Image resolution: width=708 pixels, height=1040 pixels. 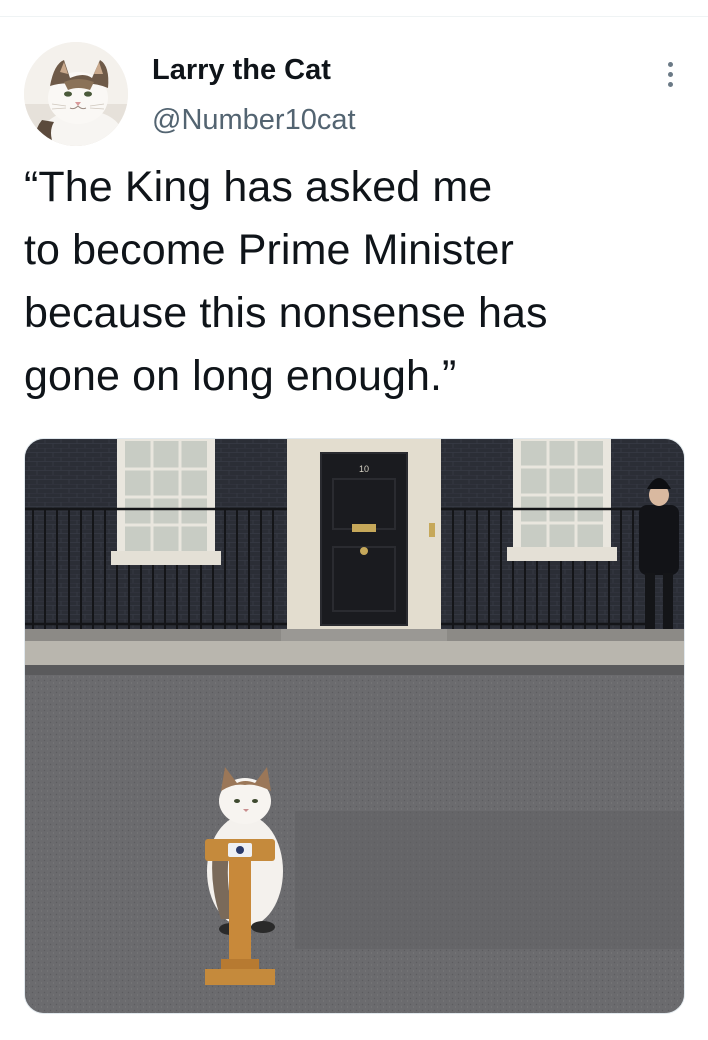 I want to click on avatar, so click(x=76, y=94).